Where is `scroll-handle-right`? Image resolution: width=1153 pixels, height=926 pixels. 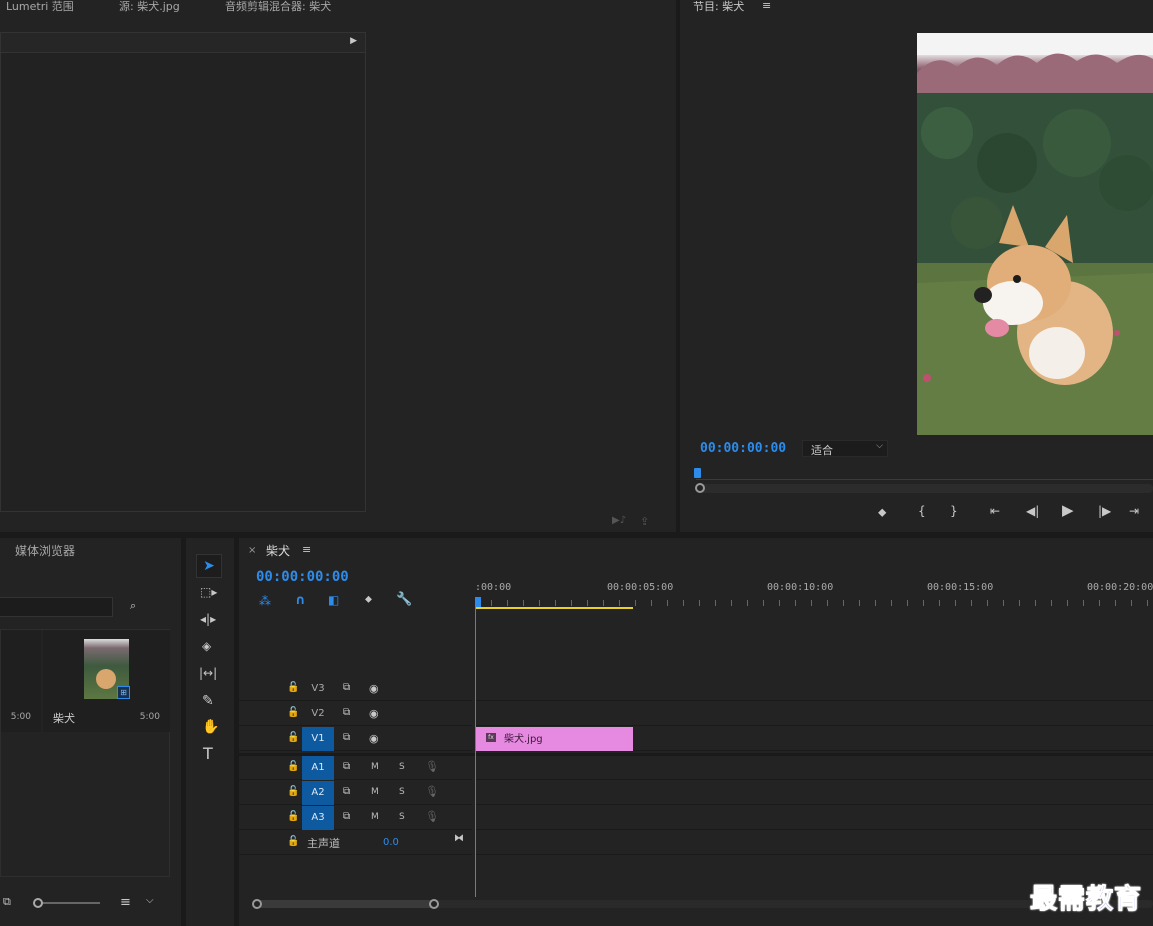
scroll-handle-right is located at coordinates (434, 904).